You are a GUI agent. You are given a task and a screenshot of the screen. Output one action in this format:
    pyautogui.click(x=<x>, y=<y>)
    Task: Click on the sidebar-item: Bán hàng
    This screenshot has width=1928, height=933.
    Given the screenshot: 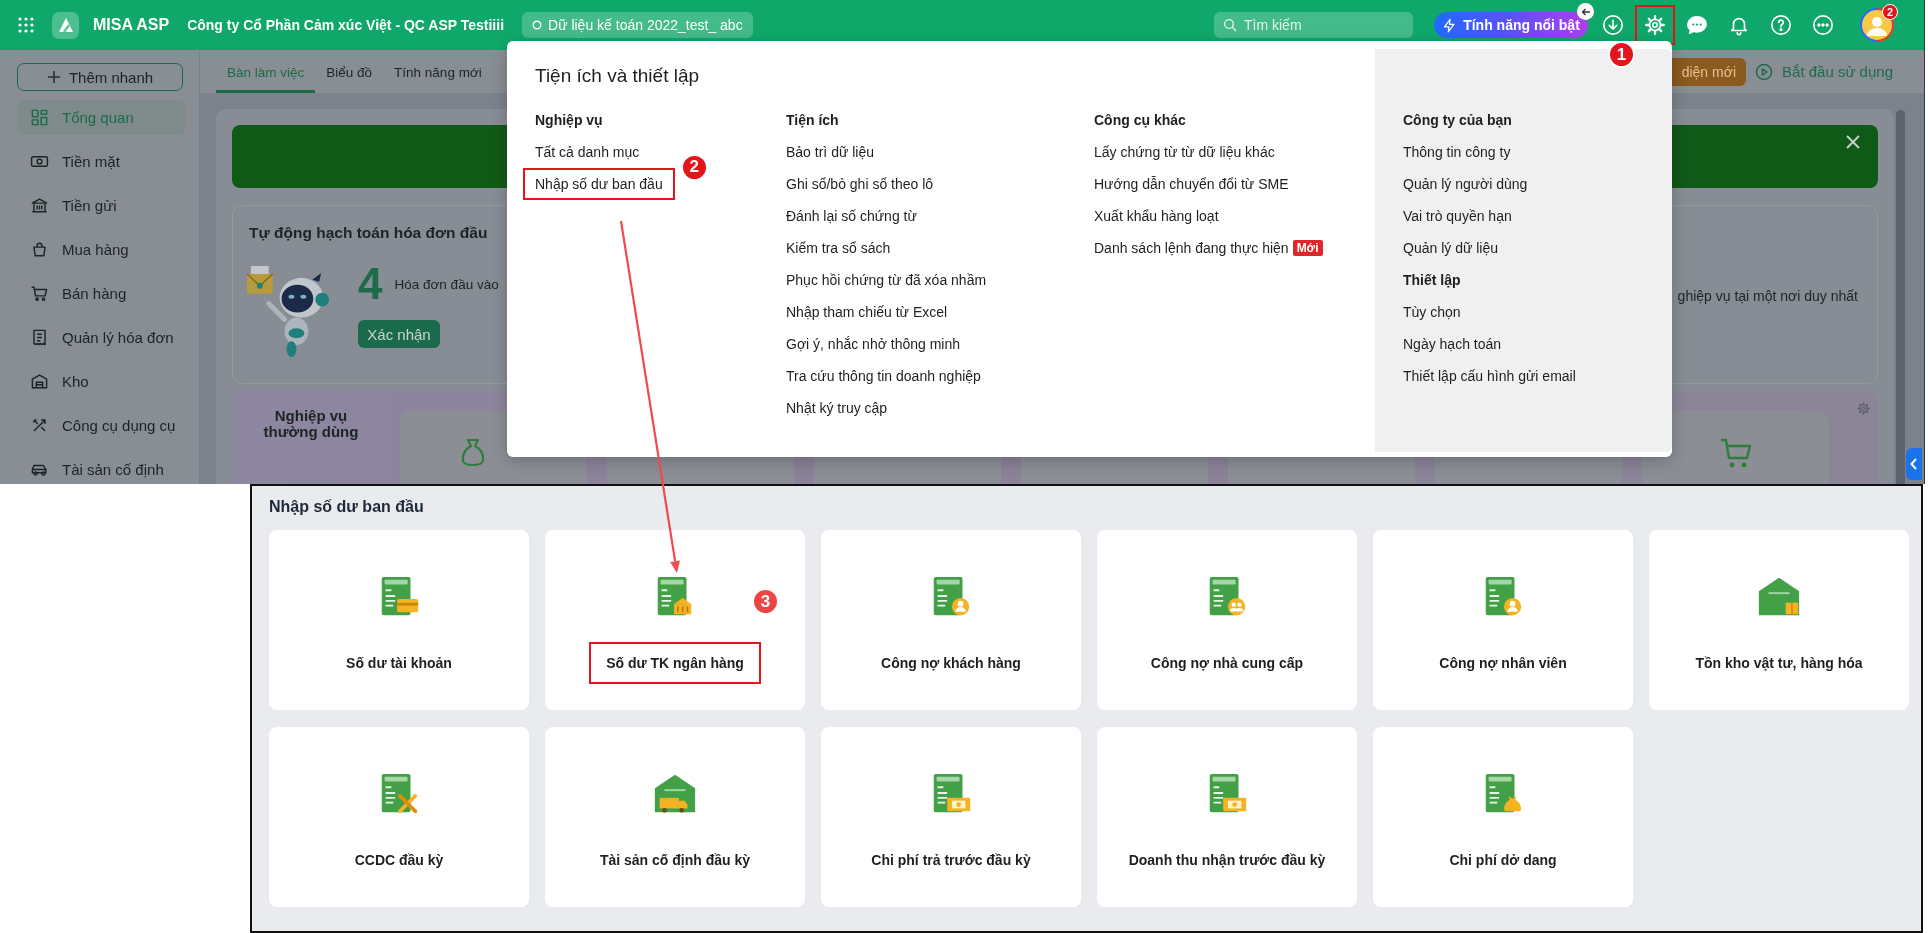 What is the action you would take?
    pyautogui.click(x=101, y=293)
    